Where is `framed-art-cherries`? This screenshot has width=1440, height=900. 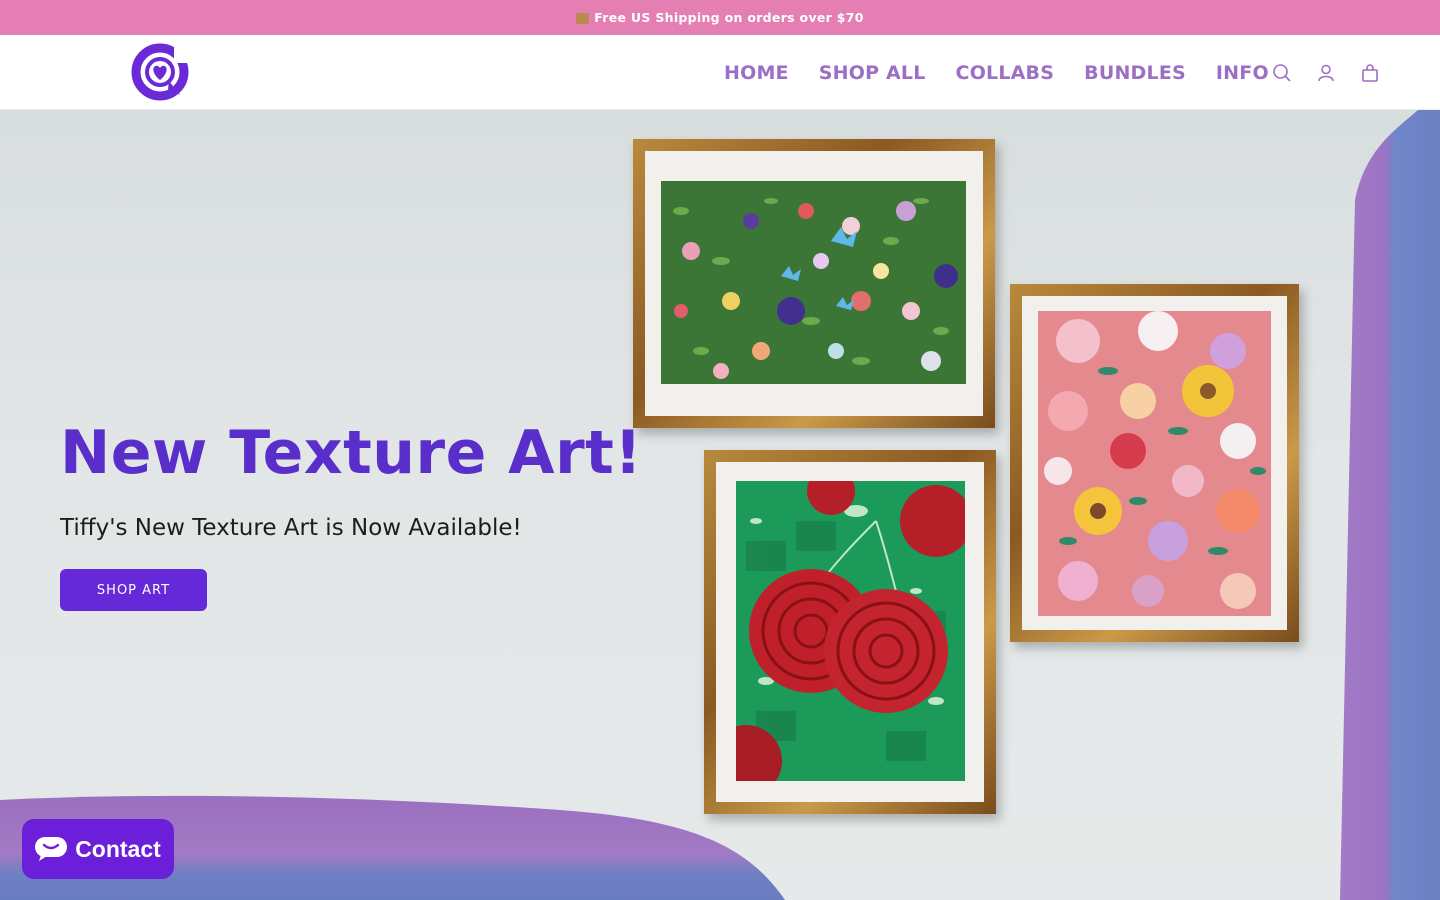 framed-art-cherries is located at coordinates (850, 632).